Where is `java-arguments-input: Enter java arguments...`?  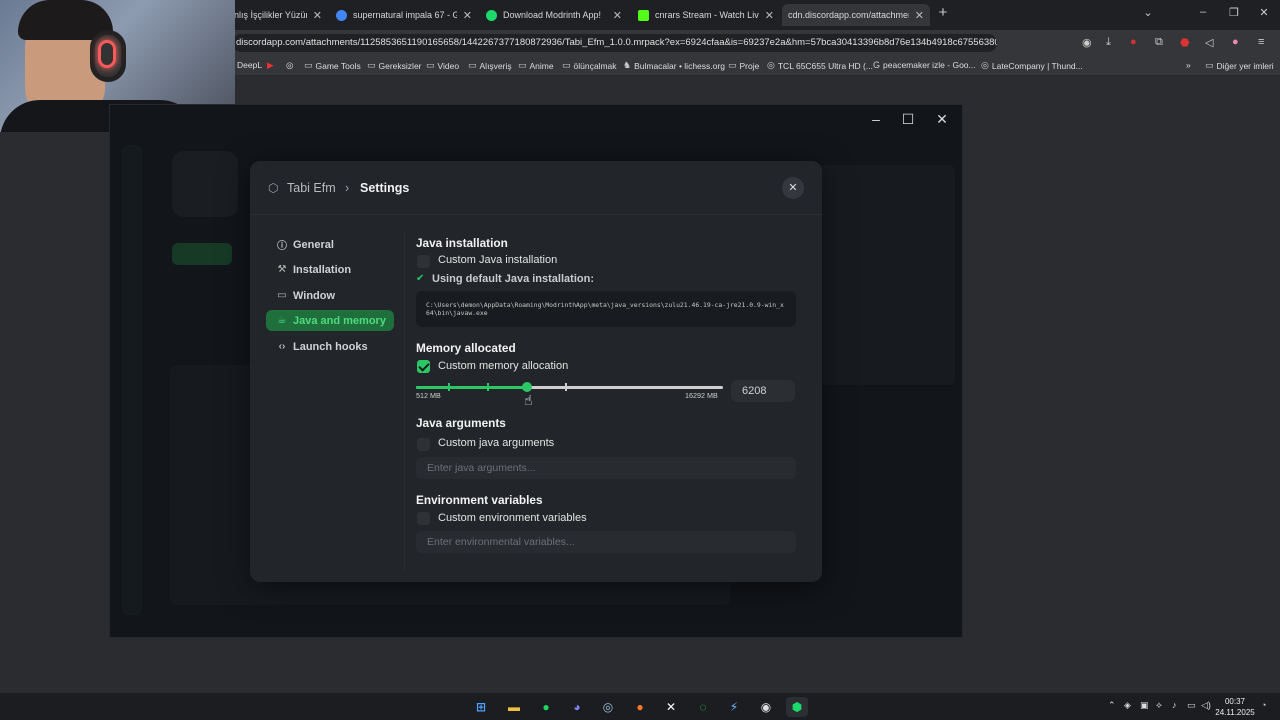 java-arguments-input: Enter java arguments... is located at coordinates (606, 468).